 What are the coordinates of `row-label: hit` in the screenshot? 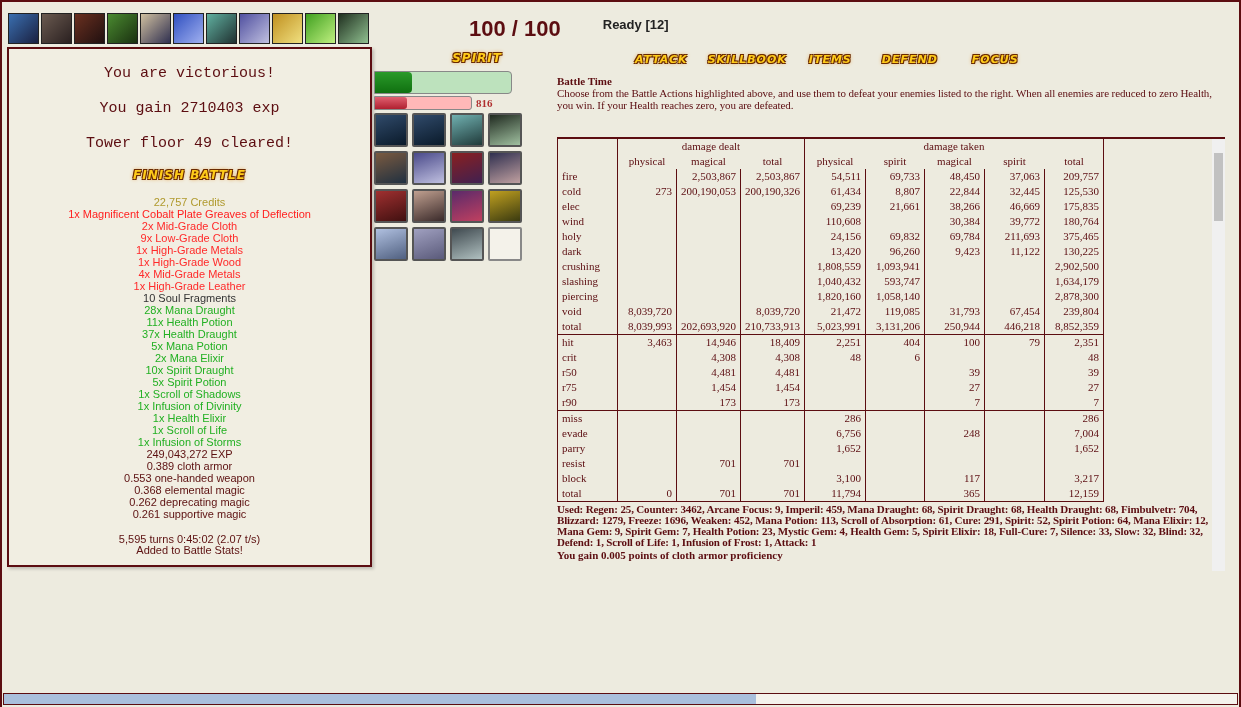 It's located at (587, 342).